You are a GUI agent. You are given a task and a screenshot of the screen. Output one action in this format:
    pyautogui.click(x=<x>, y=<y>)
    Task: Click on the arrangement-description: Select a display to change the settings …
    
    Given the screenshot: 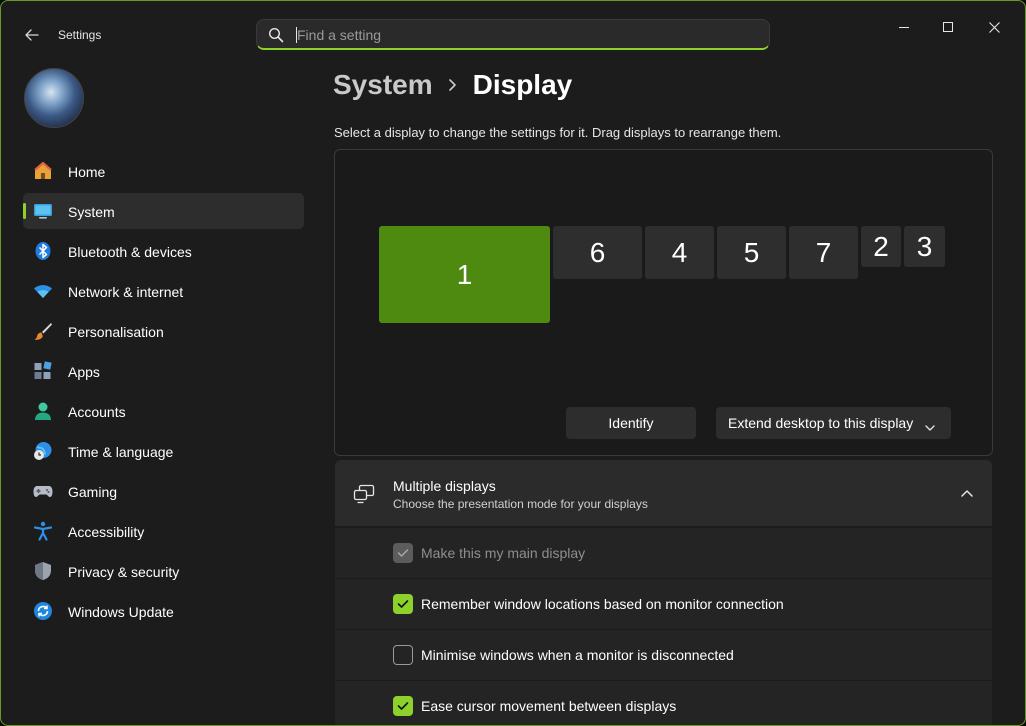 What is the action you would take?
    pyautogui.click(x=558, y=132)
    